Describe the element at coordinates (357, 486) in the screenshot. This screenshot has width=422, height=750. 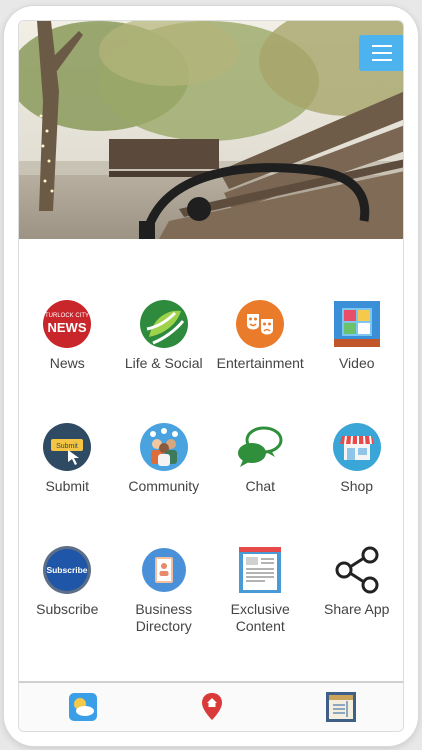
I see `tile-label: Shop` at that location.